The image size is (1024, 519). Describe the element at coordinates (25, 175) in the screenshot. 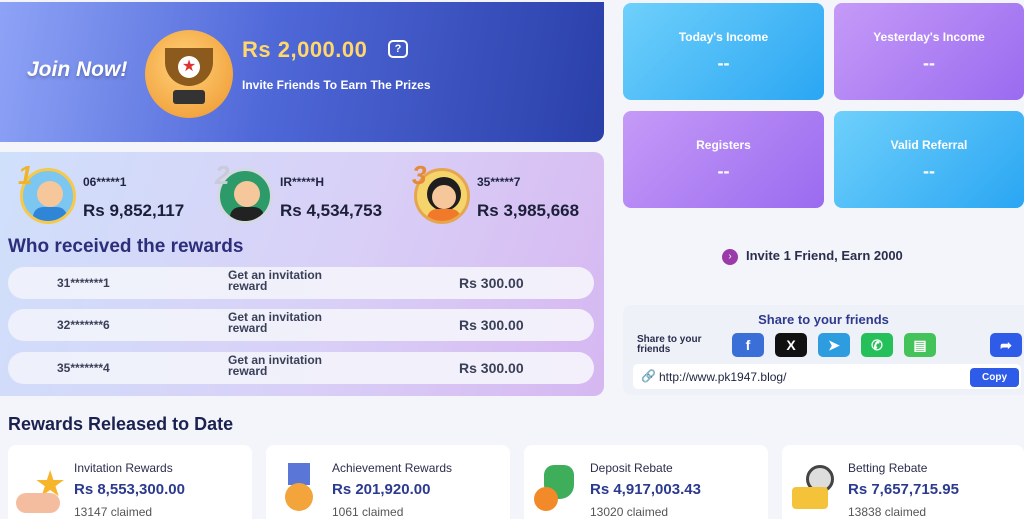

I see `rank-badge: 1` at that location.